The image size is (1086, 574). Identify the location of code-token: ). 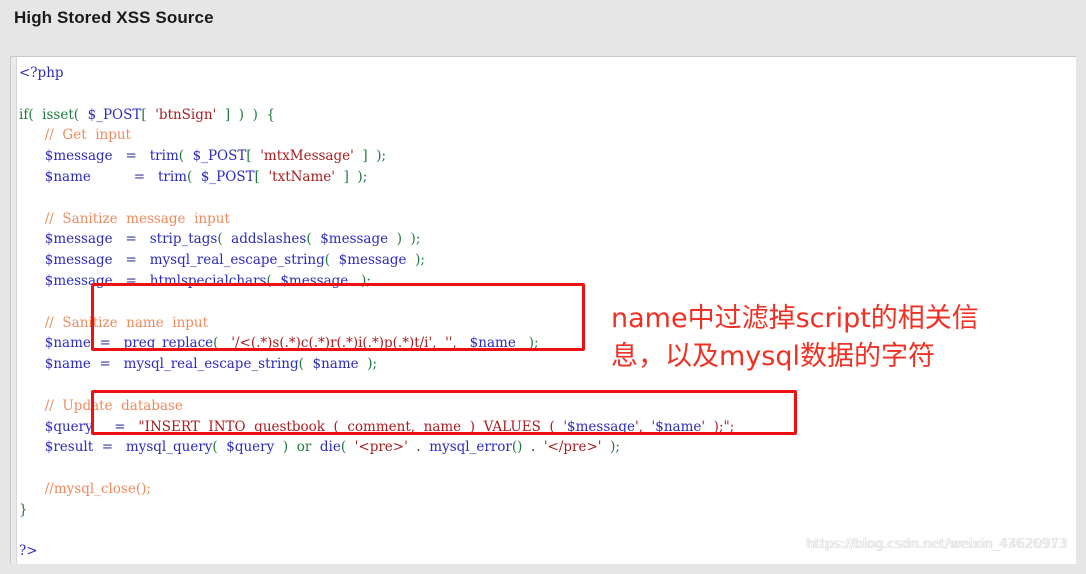
(285, 447).